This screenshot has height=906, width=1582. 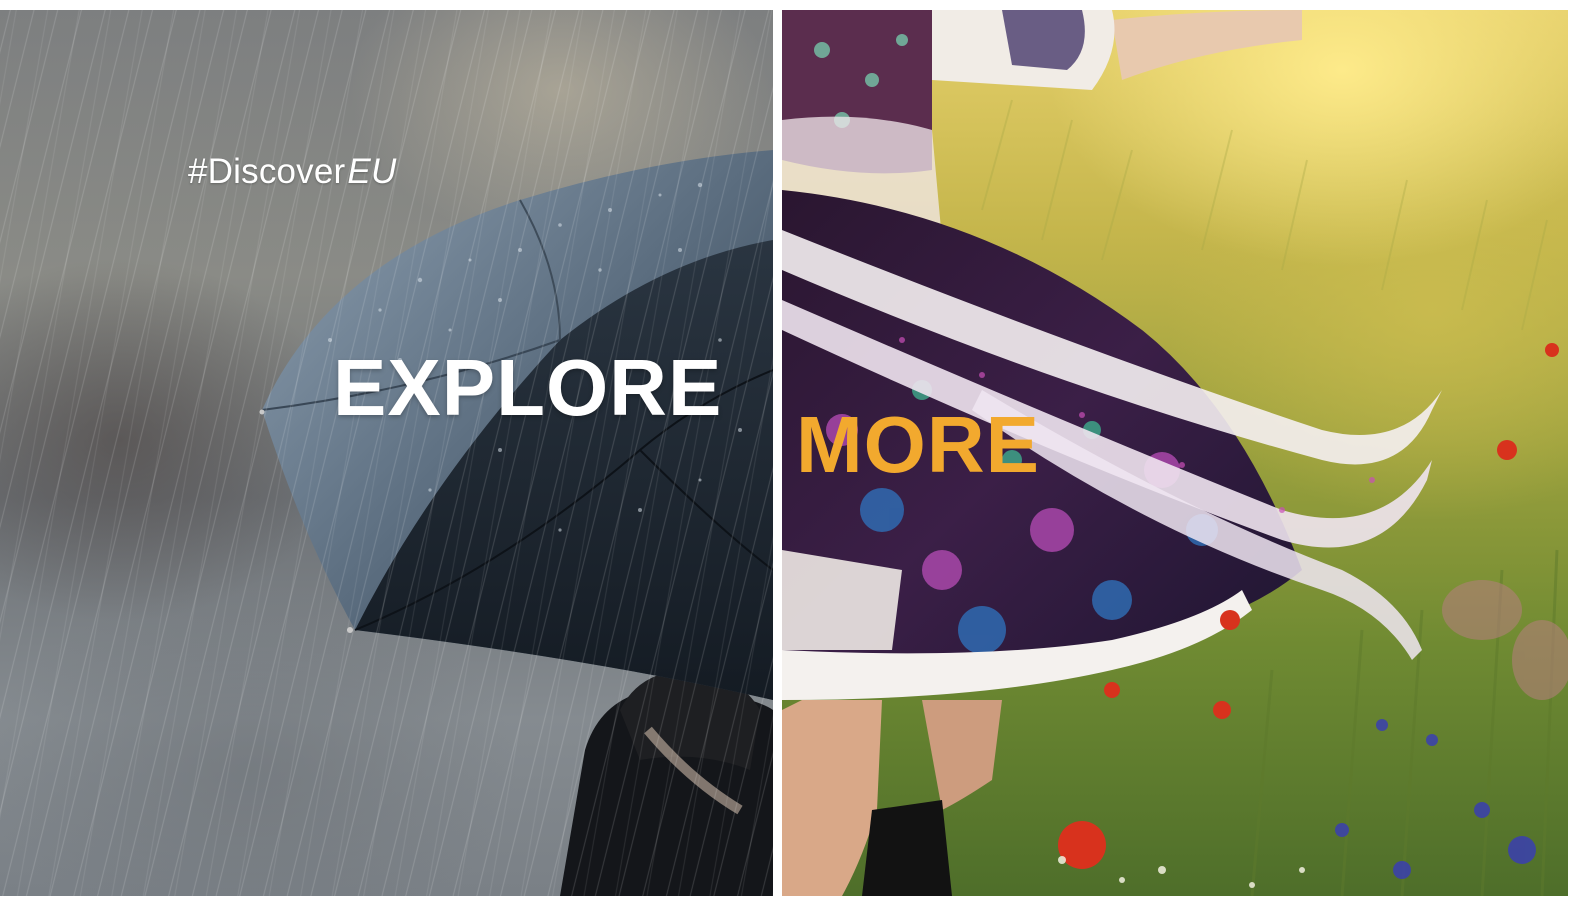 What do you see at coordinates (777, 453) in the screenshot?
I see `photo-divider` at bounding box center [777, 453].